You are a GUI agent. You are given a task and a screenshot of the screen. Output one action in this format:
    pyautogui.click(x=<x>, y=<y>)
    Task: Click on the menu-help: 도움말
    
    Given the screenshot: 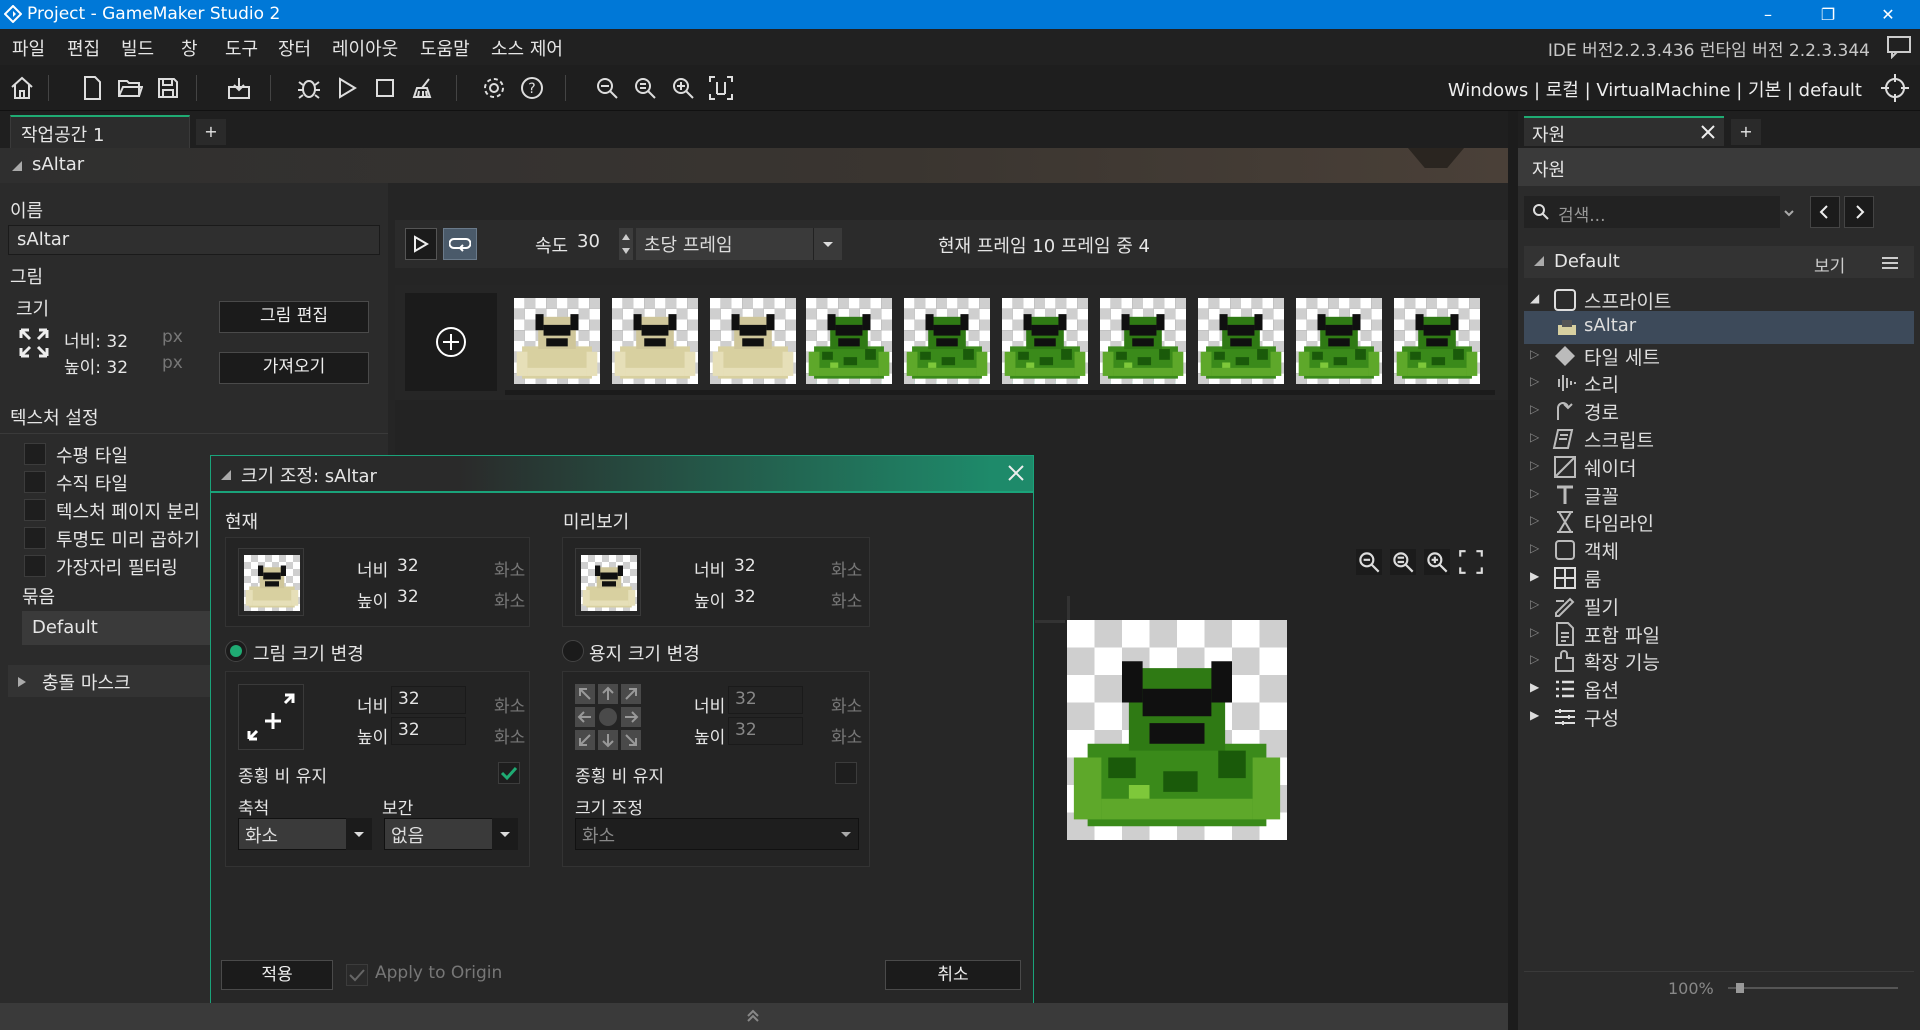 What is the action you would take?
    pyautogui.click(x=445, y=48)
    